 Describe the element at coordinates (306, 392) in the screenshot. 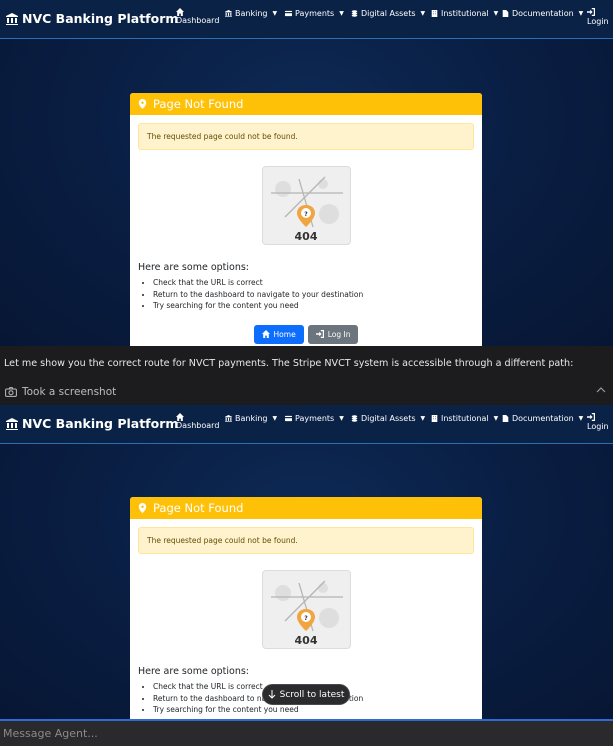

I see `tool-call-row: Took a screenshot` at that location.